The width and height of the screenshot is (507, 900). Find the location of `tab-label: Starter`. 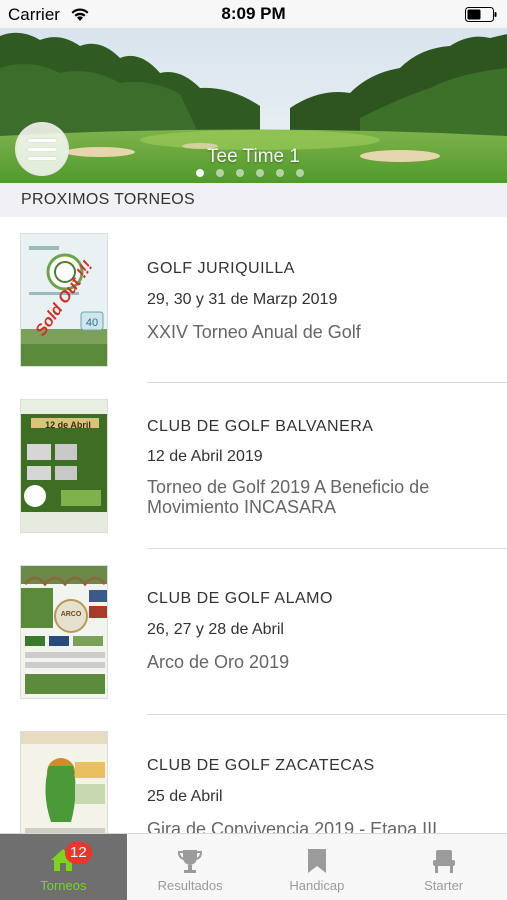

tab-label: Starter is located at coordinates (444, 885).